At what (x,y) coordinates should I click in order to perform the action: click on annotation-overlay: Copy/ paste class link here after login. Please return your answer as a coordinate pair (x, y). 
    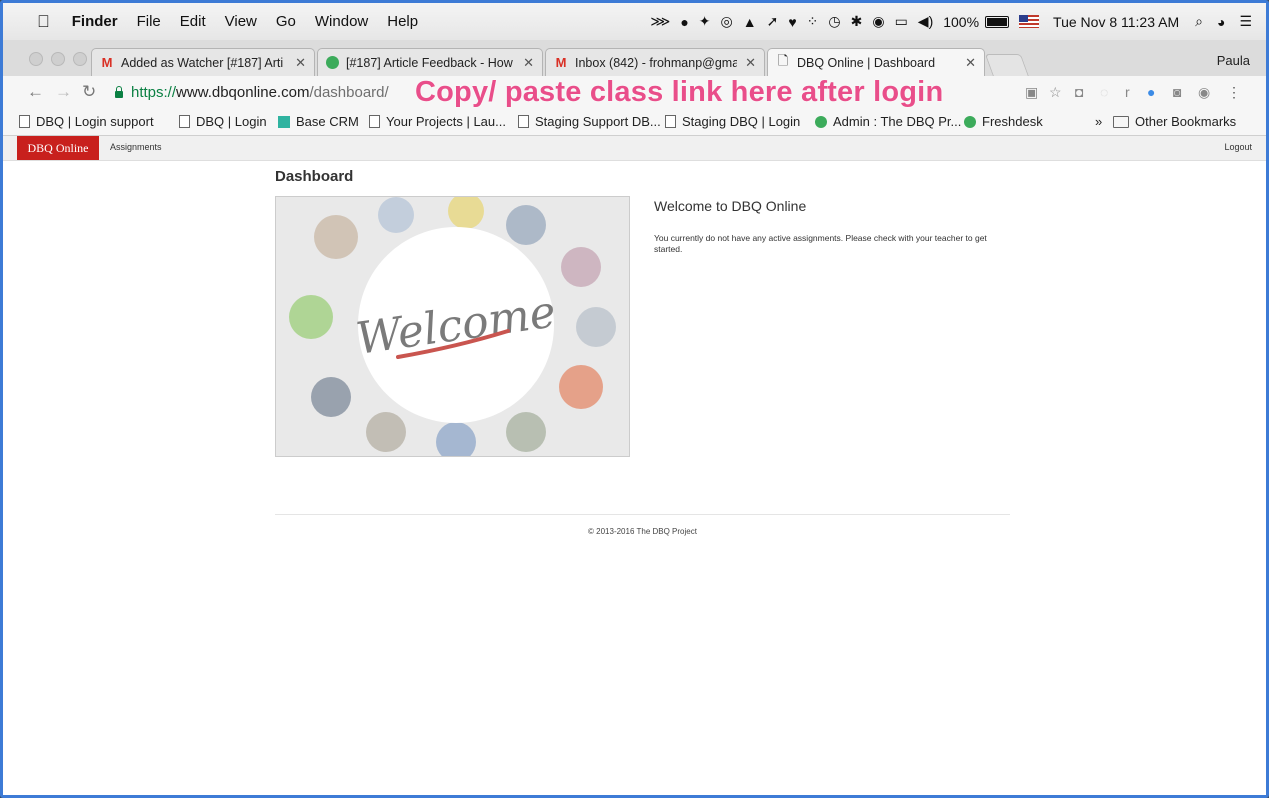
    Looking at the image, I should click on (679, 92).